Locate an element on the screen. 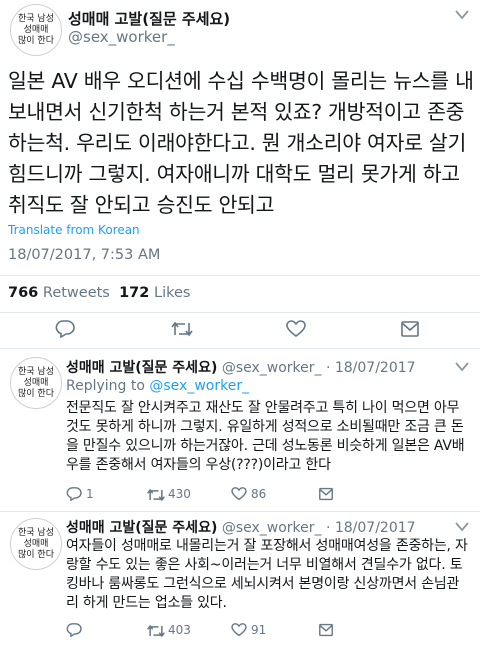 The height and width of the screenshot is (646, 480). retweet-label: Retweets is located at coordinates (76, 293).